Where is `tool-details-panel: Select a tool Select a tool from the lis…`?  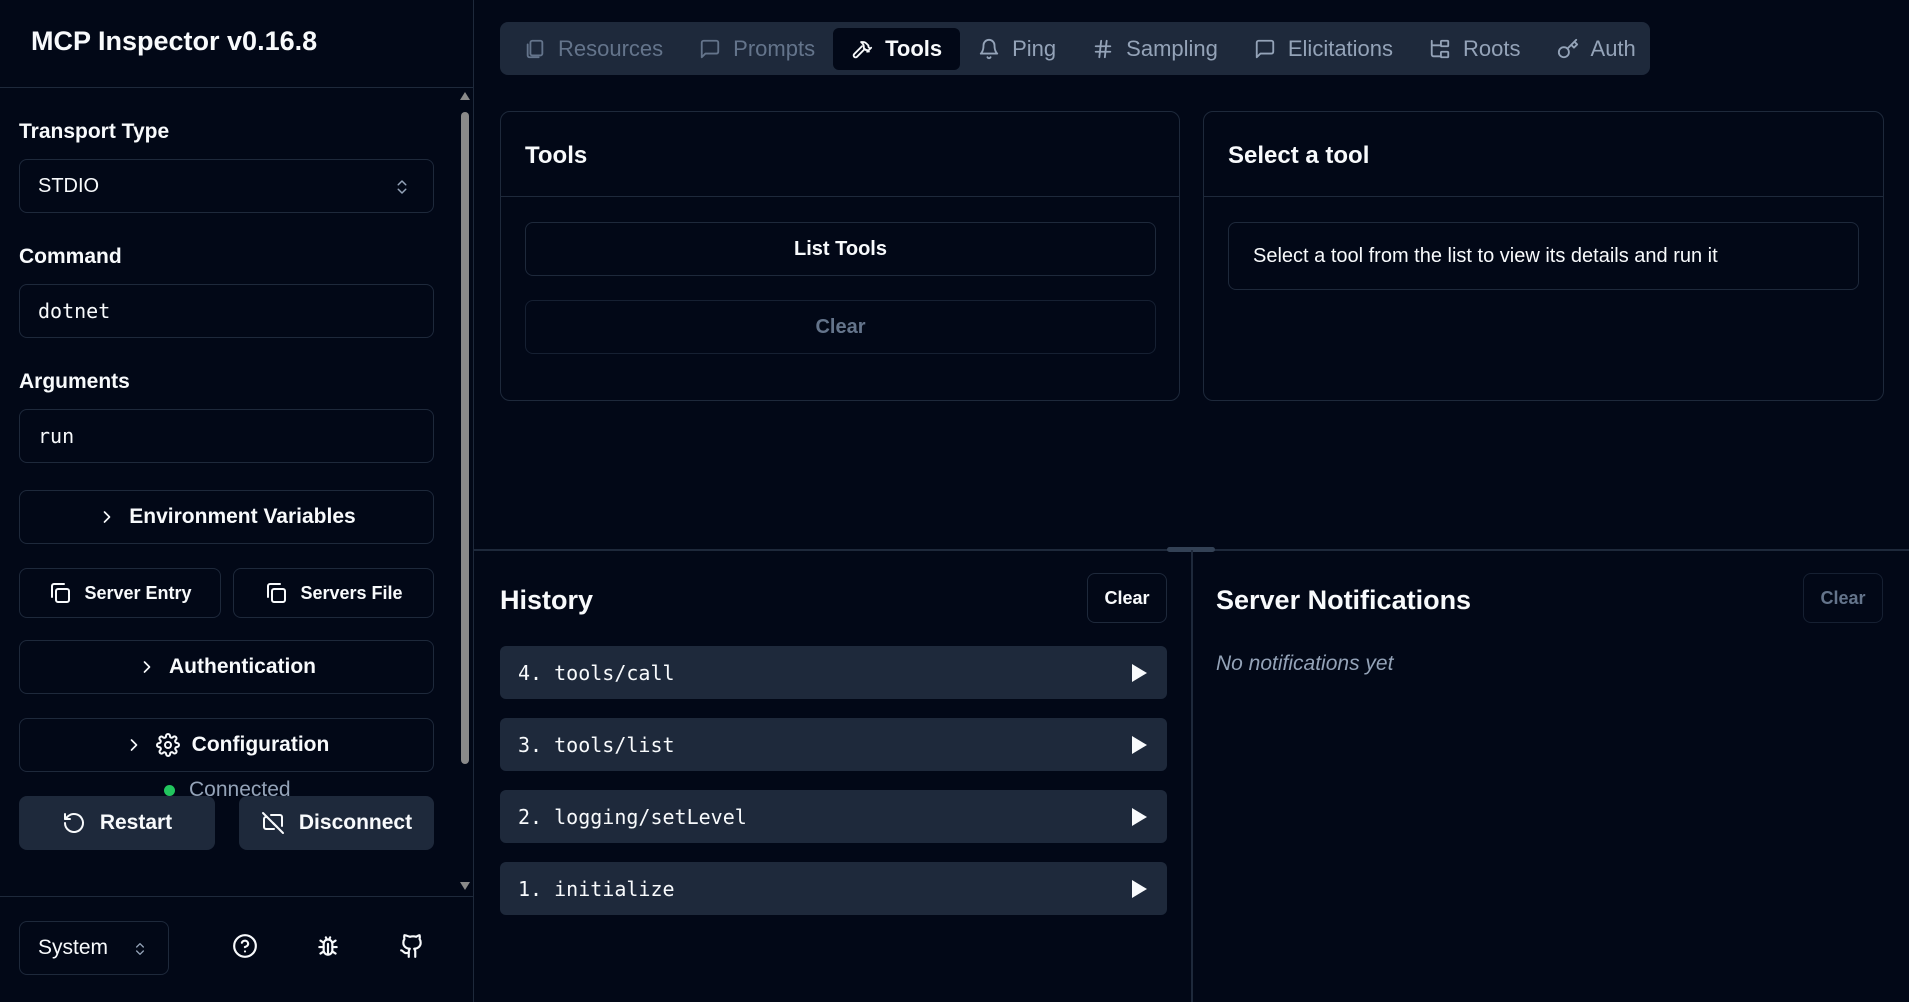
tool-details-panel: Select a tool Select a tool from the lis… is located at coordinates (1543, 256).